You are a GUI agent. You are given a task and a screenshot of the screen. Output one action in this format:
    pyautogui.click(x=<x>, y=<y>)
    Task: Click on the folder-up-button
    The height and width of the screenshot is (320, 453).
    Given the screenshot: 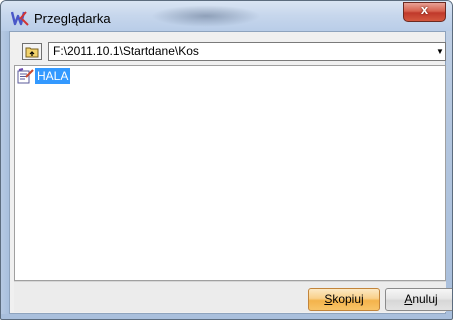 What is the action you would take?
    pyautogui.click(x=32, y=51)
    